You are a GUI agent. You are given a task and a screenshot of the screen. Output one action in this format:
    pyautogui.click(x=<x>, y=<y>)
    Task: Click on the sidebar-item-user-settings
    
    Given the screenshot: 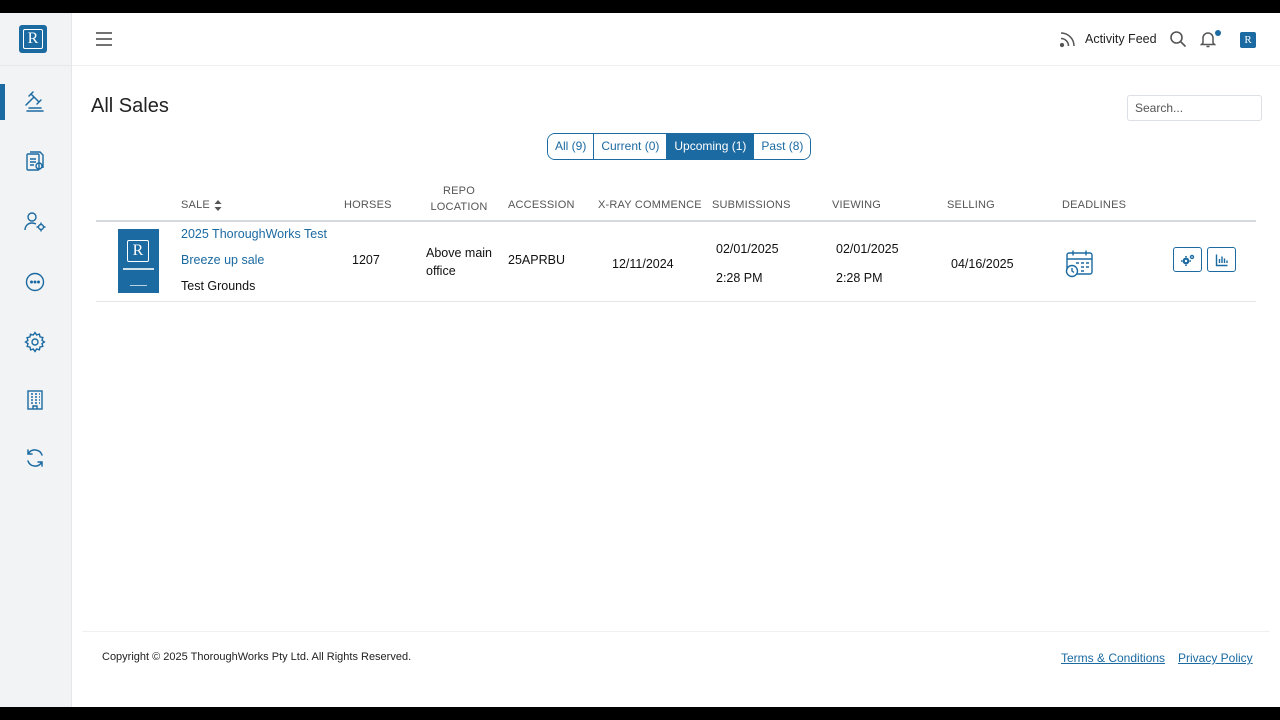 What is the action you would take?
    pyautogui.click(x=35, y=222)
    